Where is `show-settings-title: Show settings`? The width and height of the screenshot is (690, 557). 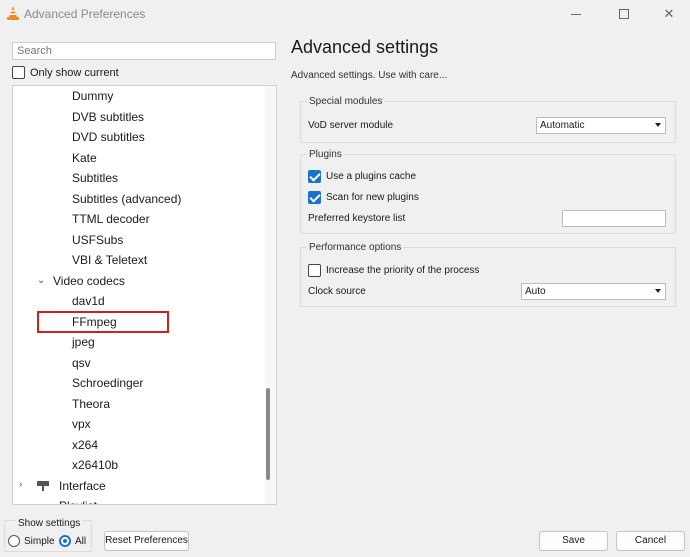 show-settings-title: Show settings is located at coordinates (49, 523).